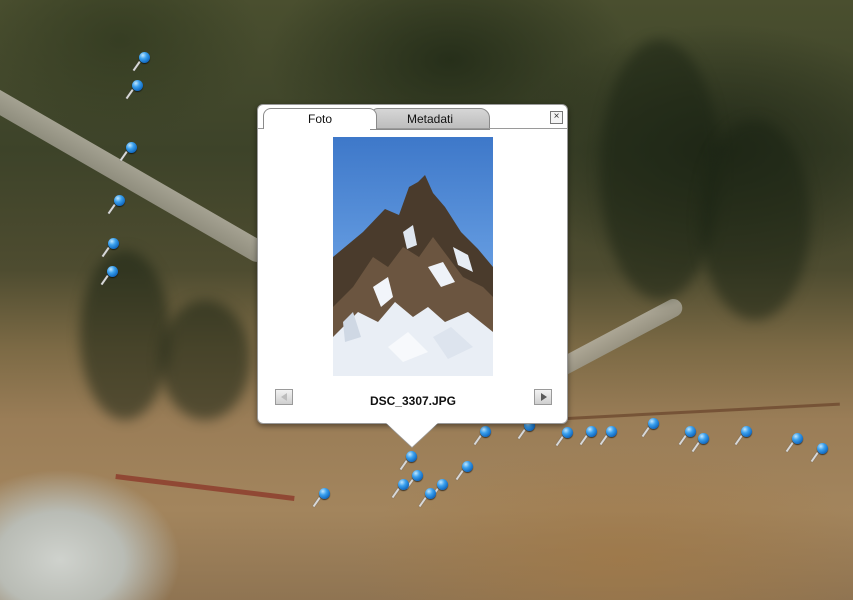  I want to click on tab-foto: Foto, so click(320, 118).